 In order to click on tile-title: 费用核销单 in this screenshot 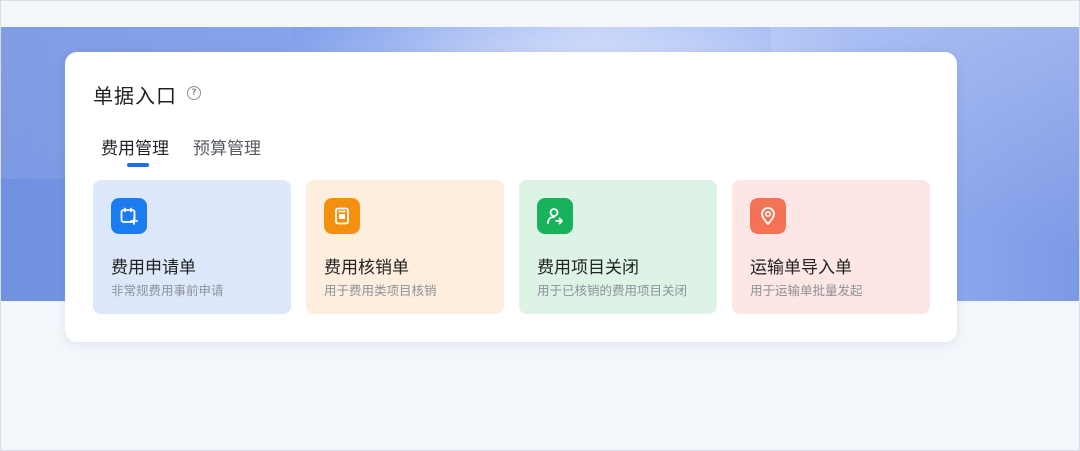, I will do `click(366, 268)`.